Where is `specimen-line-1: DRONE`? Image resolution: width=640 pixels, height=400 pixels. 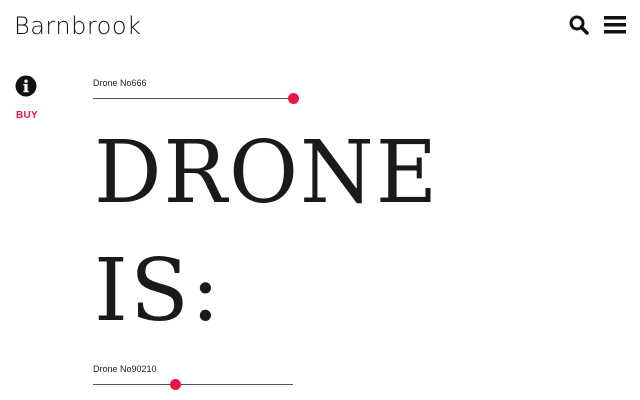
specimen-line-1: DRONE is located at coordinates (267, 173).